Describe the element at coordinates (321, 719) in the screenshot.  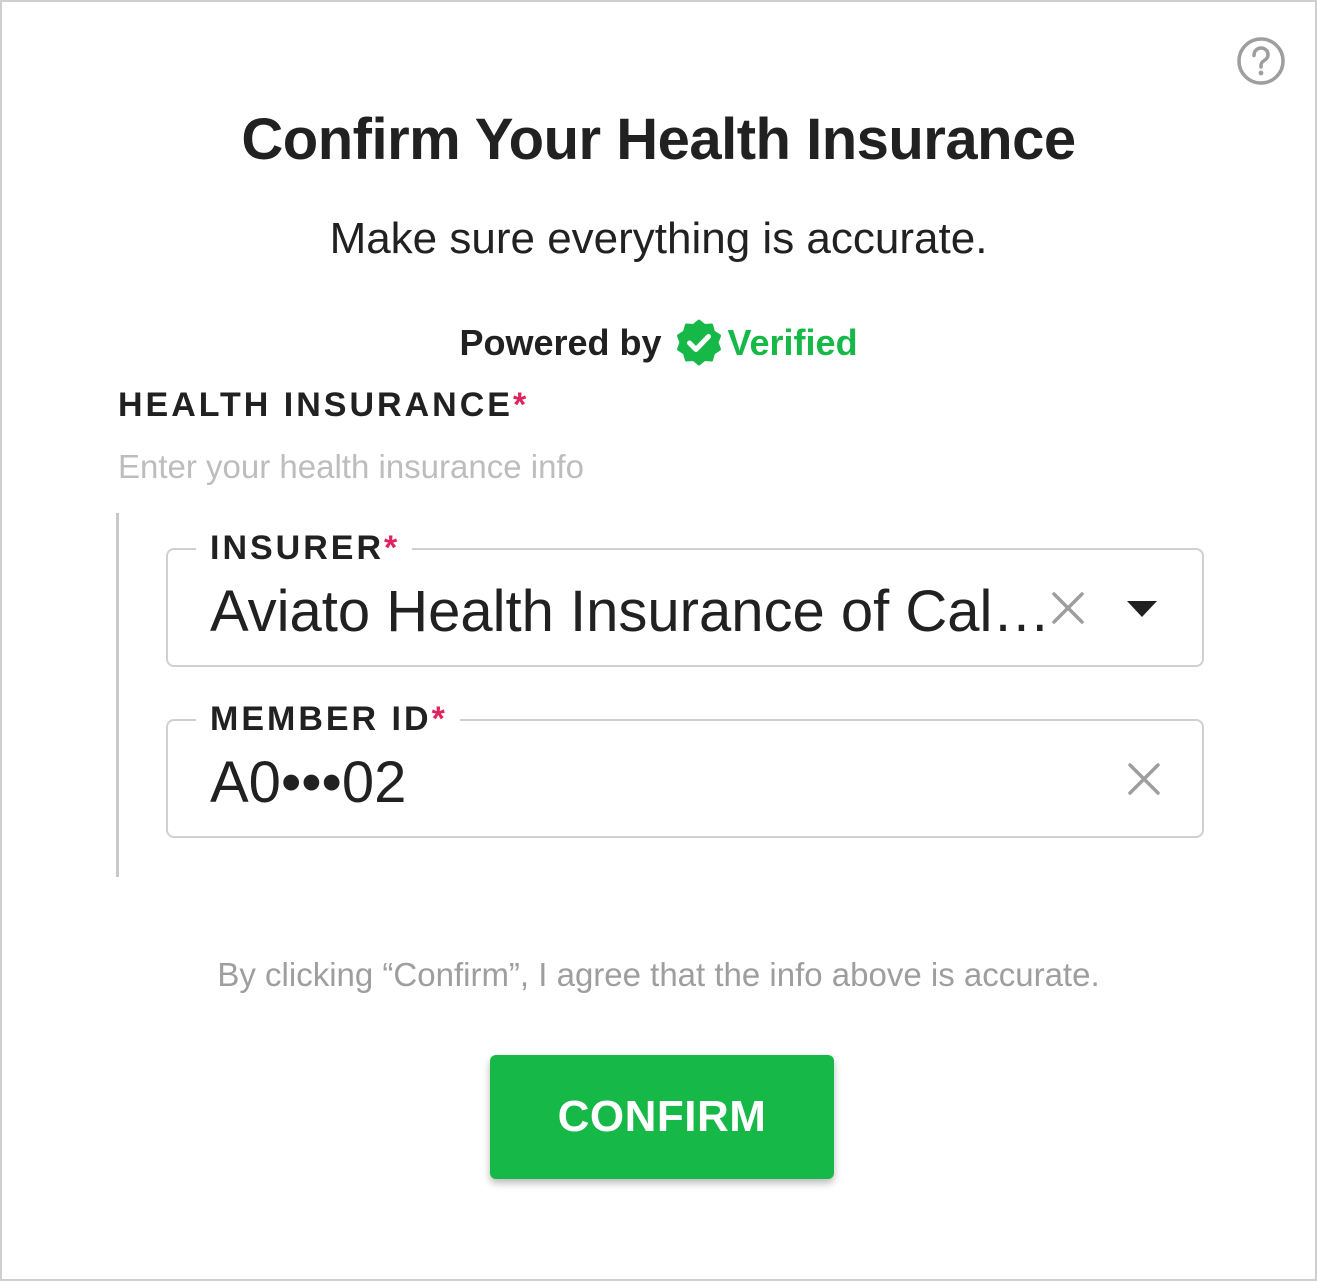
I see `member-id-label-text: MEMBER ID` at that location.